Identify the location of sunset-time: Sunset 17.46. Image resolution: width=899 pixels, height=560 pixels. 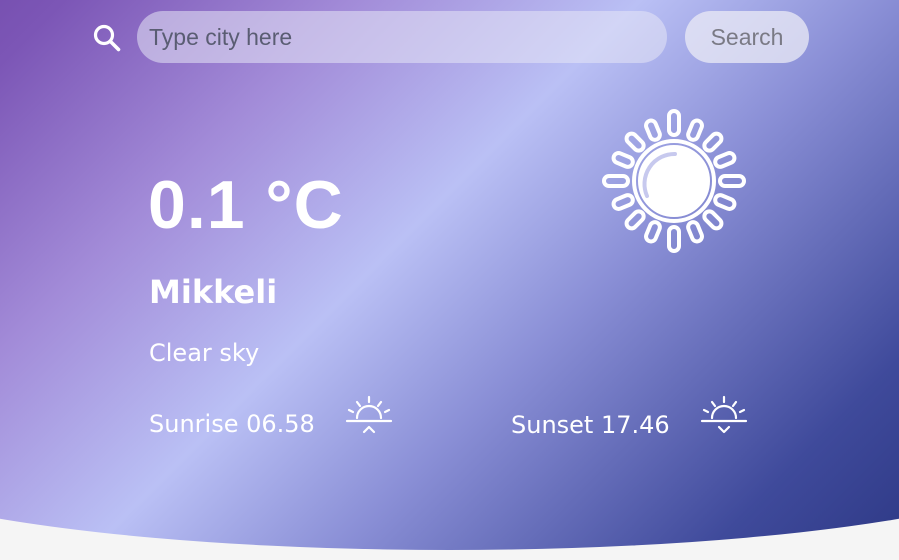
(590, 425).